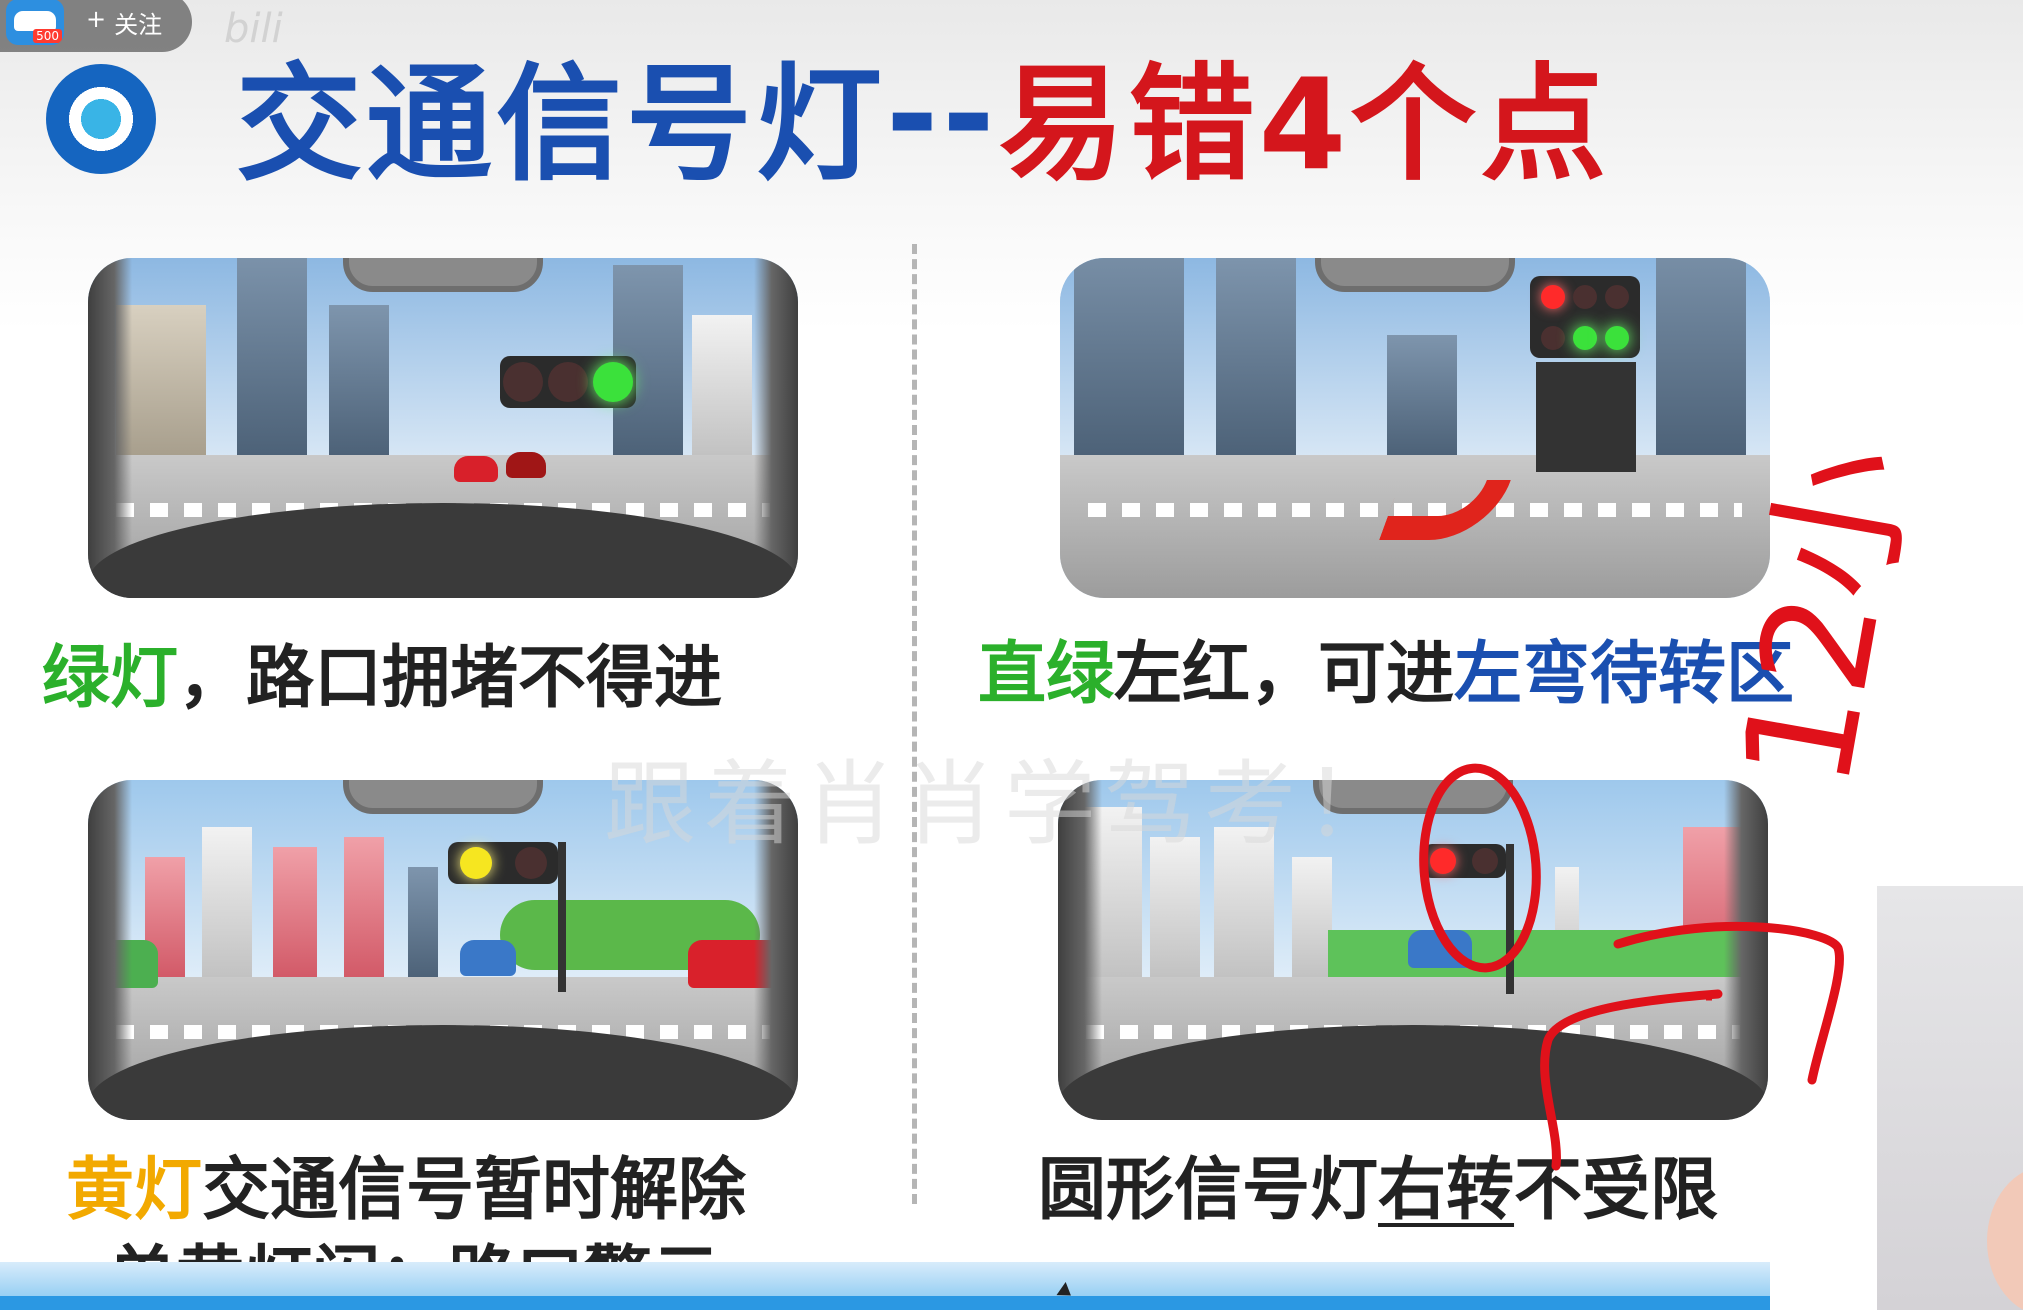  What do you see at coordinates (1480, 868) in the screenshot?
I see `circle-annotation` at bounding box center [1480, 868].